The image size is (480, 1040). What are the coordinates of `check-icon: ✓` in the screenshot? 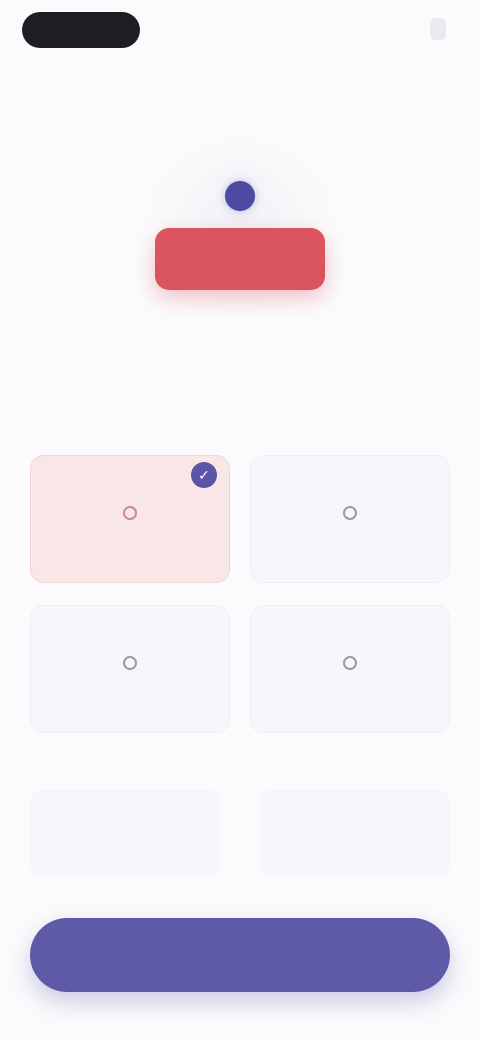 It's located at (204, 475).